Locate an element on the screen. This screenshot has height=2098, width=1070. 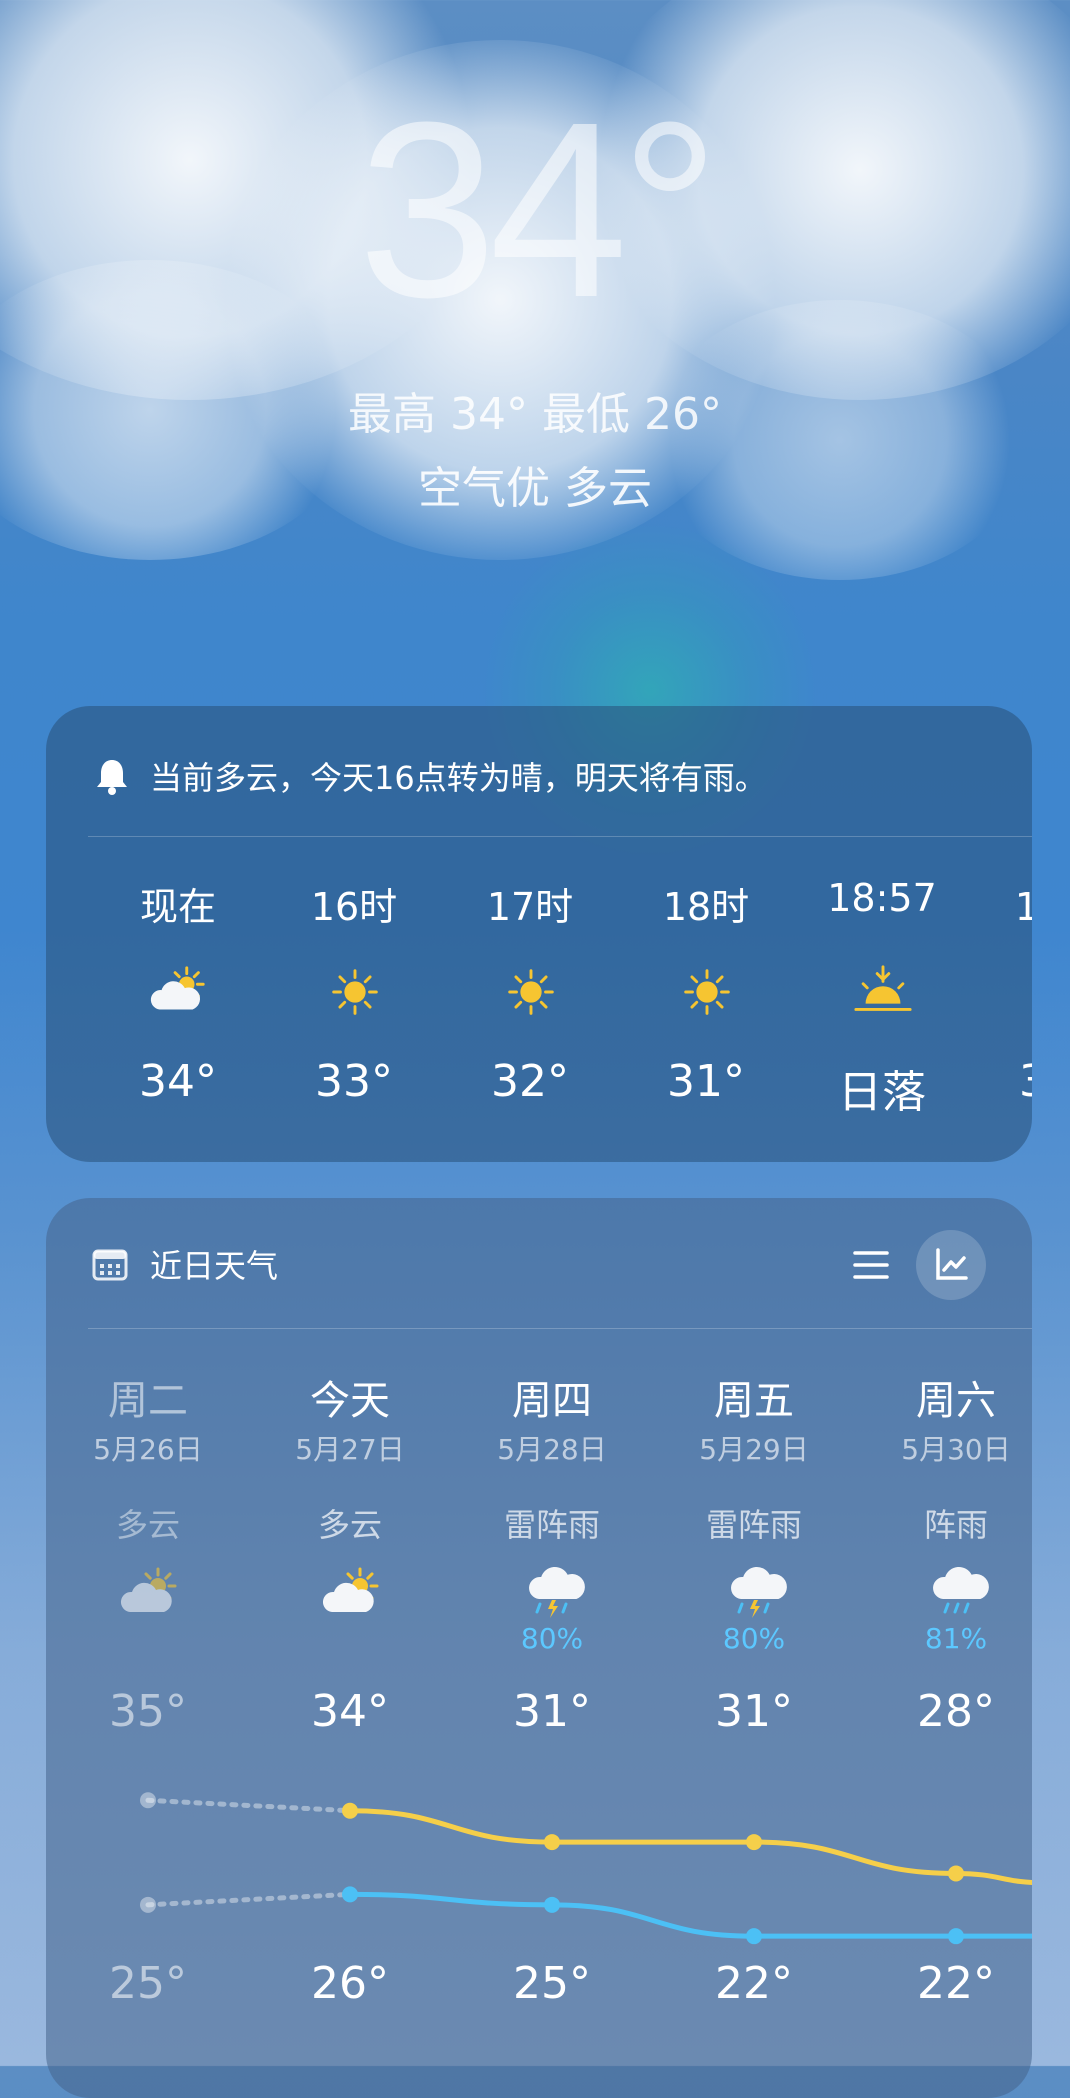
precip-probability: 81% is located at coordinates (956, 1638).